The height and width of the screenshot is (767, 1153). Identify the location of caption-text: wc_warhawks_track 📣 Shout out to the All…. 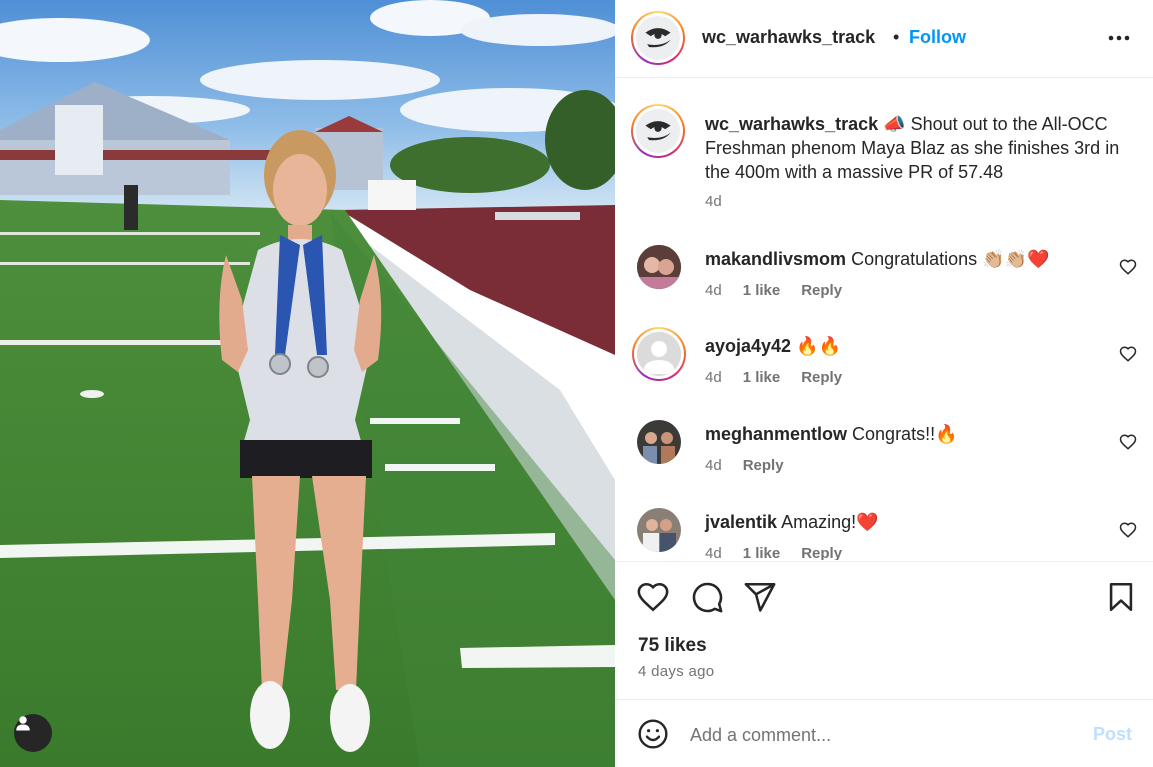
(925, 148).